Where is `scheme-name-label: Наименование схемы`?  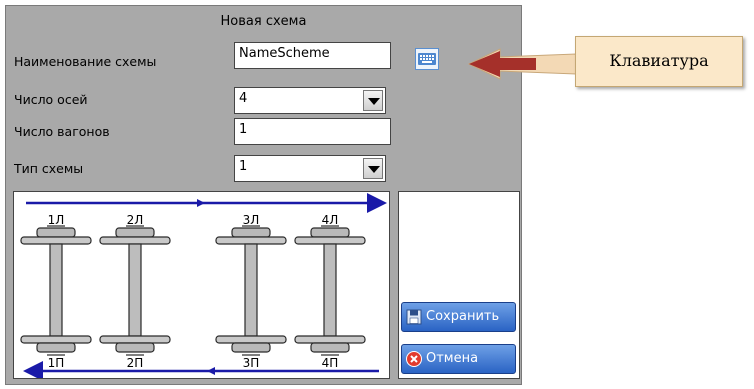
scheme-name-label: Наименование схемы is located at coordinates (85, 61).